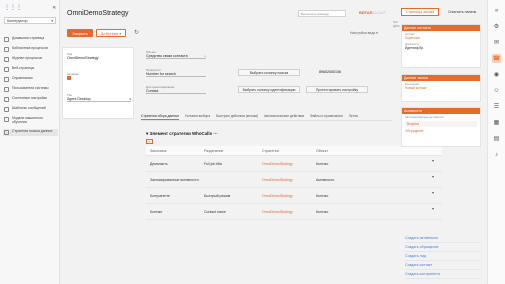 Image resolution: width=505 pixels, height=284 pixels. I want to click on field-value: Идентиф.бр., so click(414, 48).